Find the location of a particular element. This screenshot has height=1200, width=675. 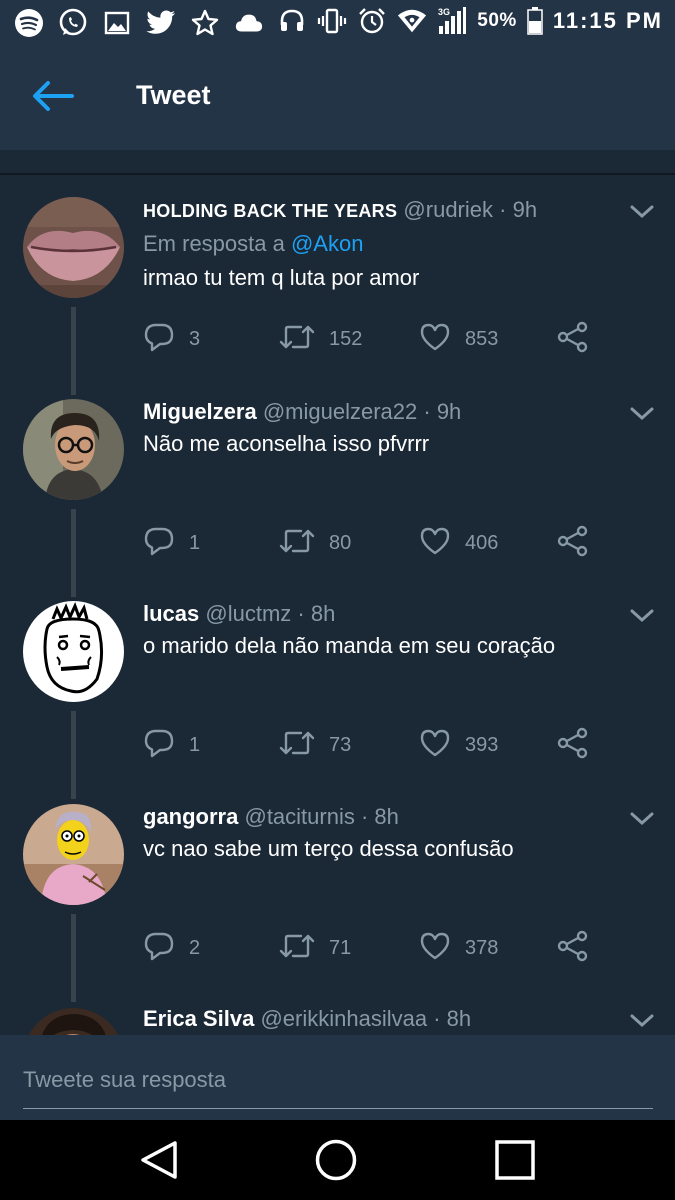

retweet-button: 73 is located at coordinates (315, 745).